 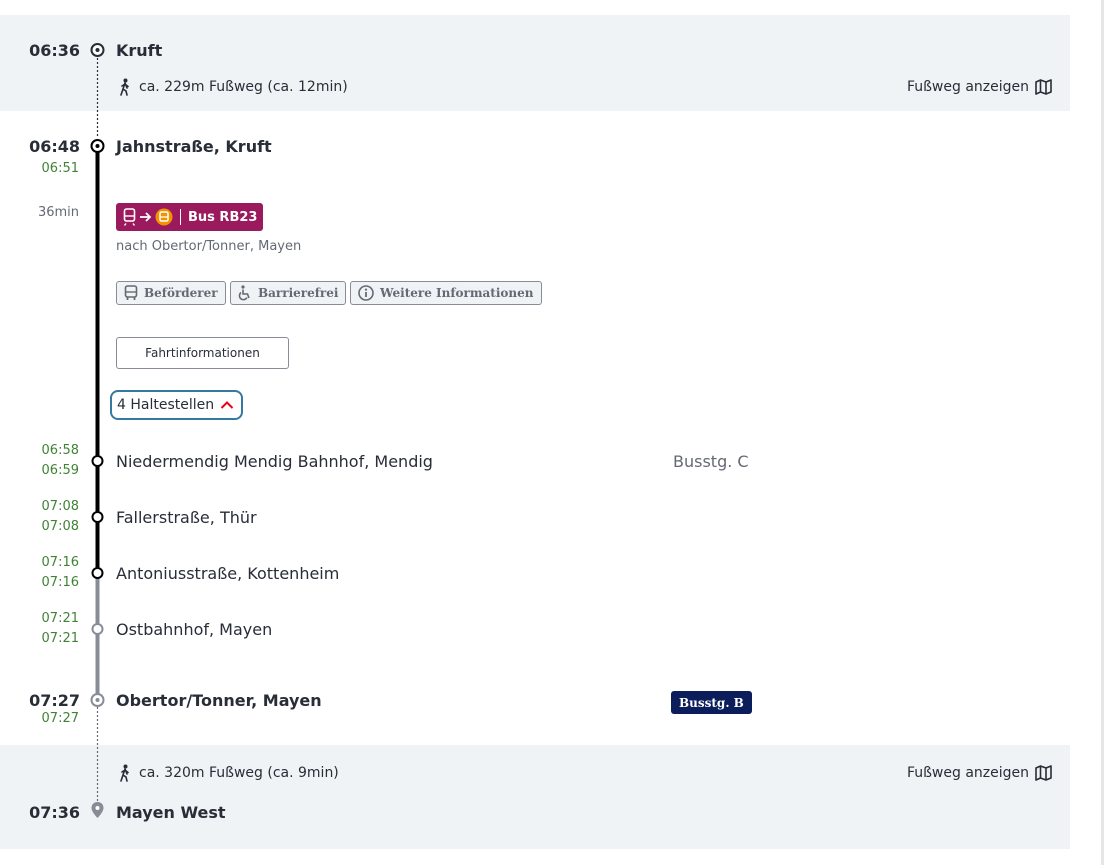 What do you see at coordinates (244, 293) in the screenshot?
I see `wheelchair-icon` at bounding box center [244, 293].